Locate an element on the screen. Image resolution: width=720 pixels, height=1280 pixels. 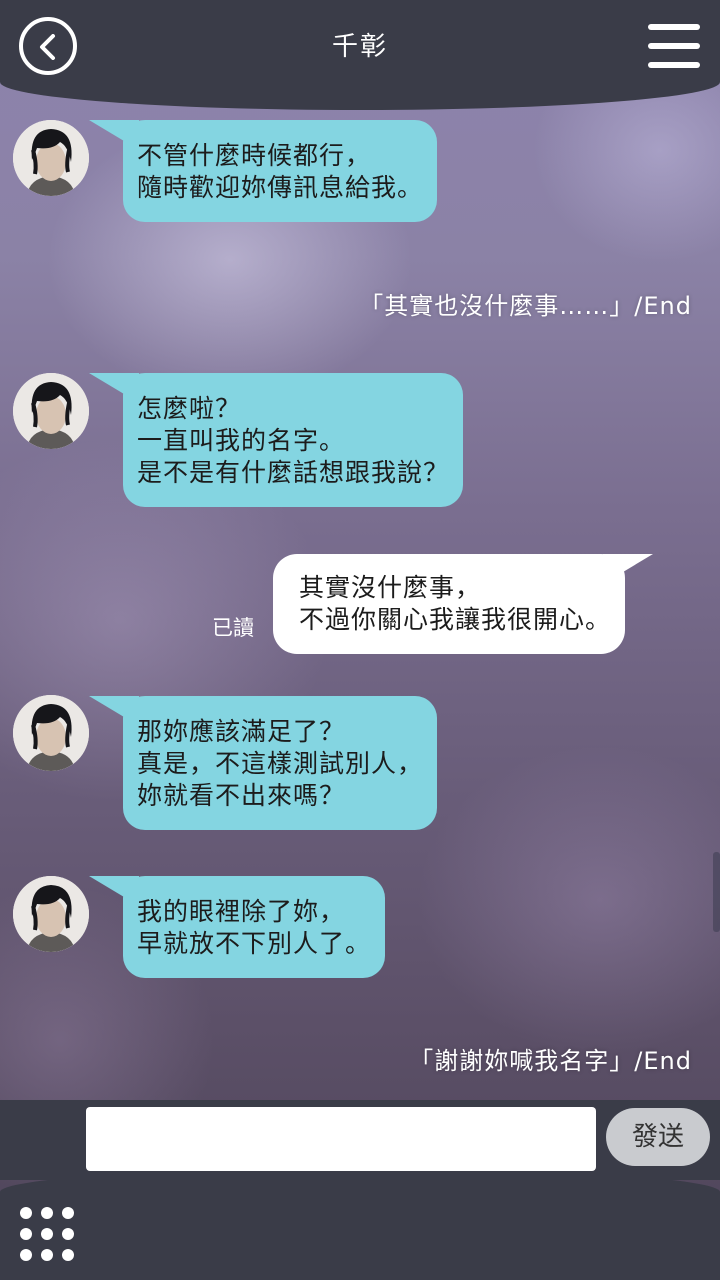
hamburger-menu-icon is located at coordinates (674, 27).